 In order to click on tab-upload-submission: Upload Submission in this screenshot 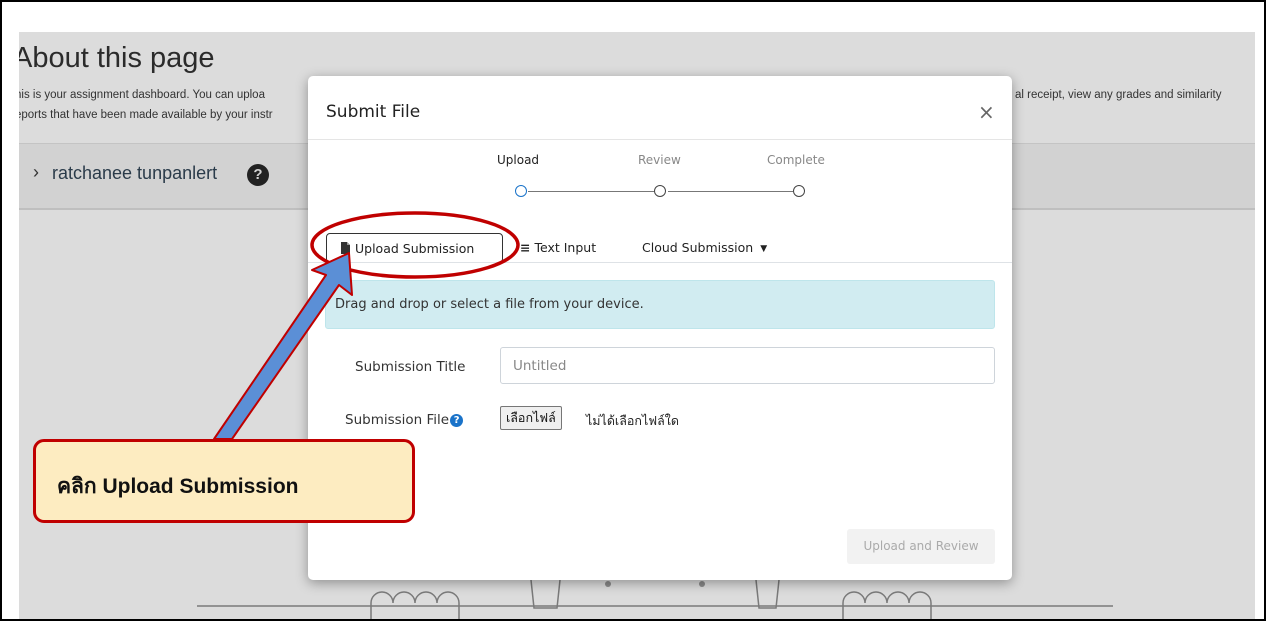, I will do `click(414, 248)`.